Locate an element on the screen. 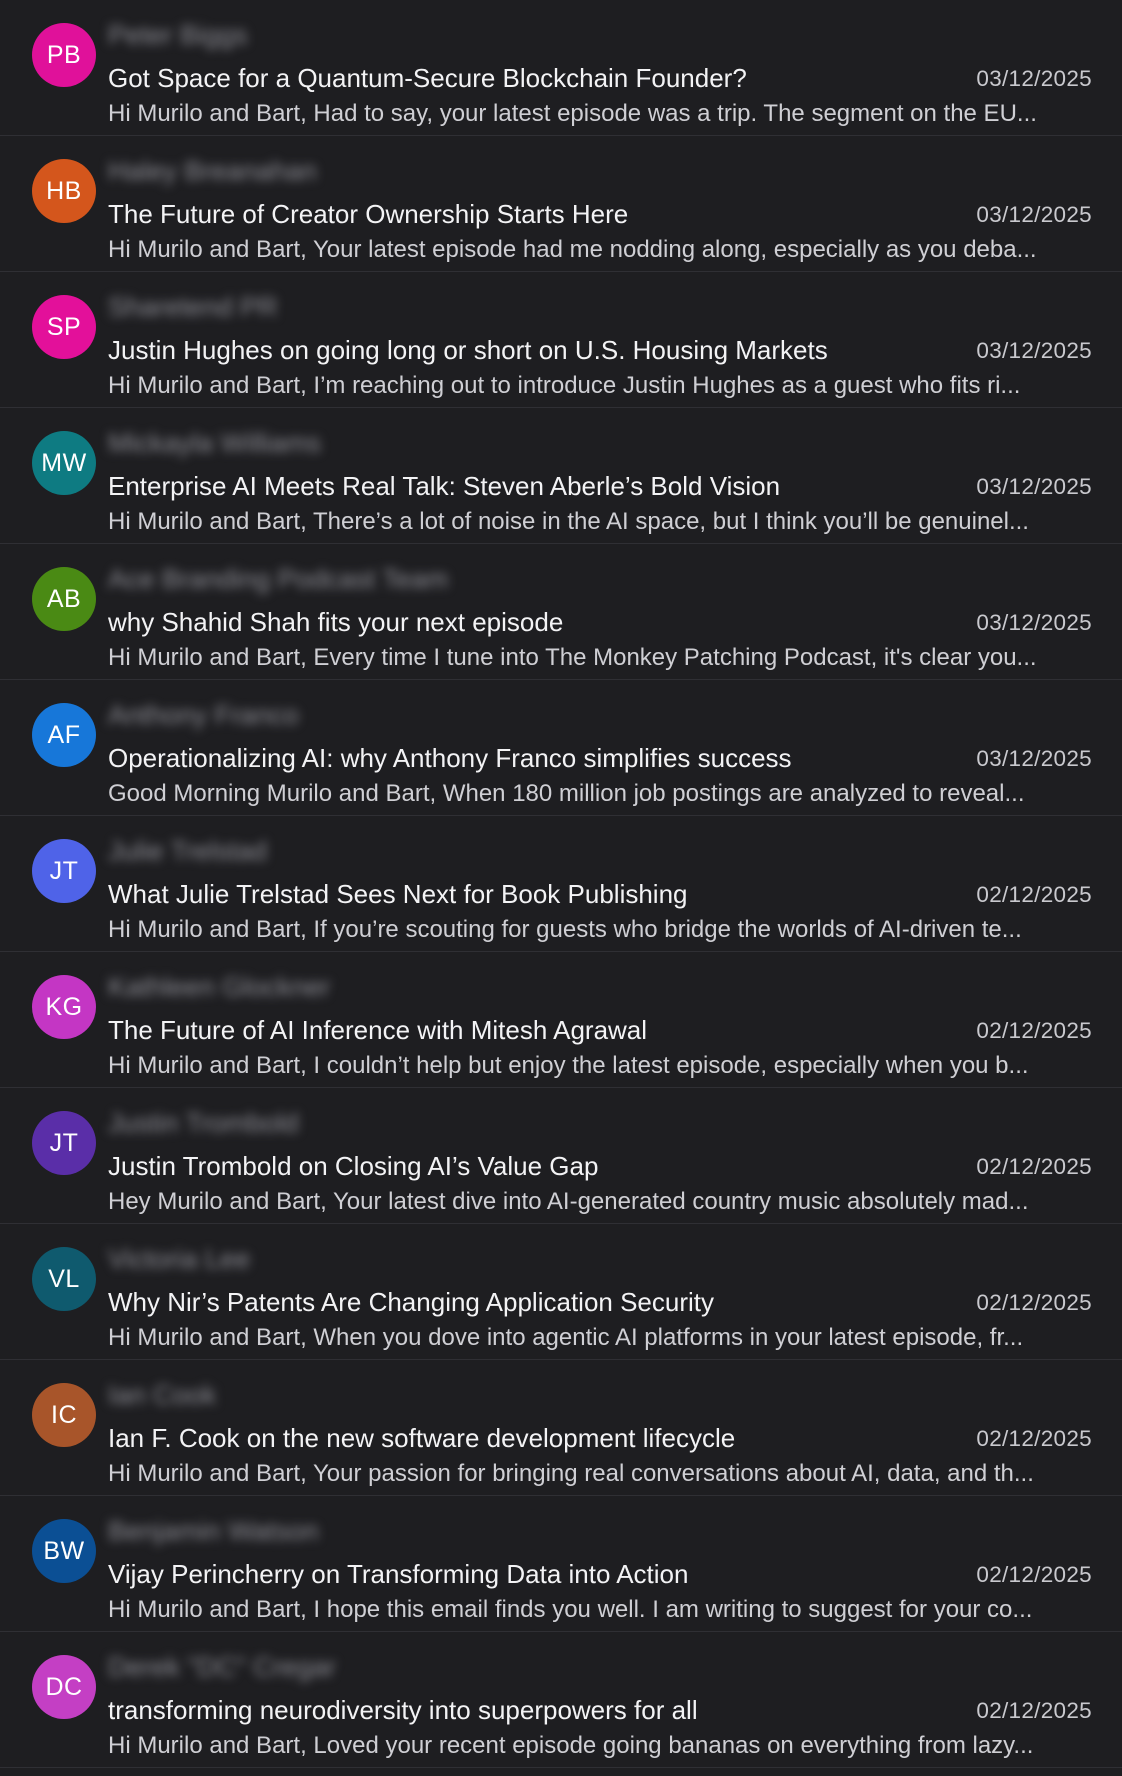  sender-name: Victoria Lee is located at coordinates (179, 1259).